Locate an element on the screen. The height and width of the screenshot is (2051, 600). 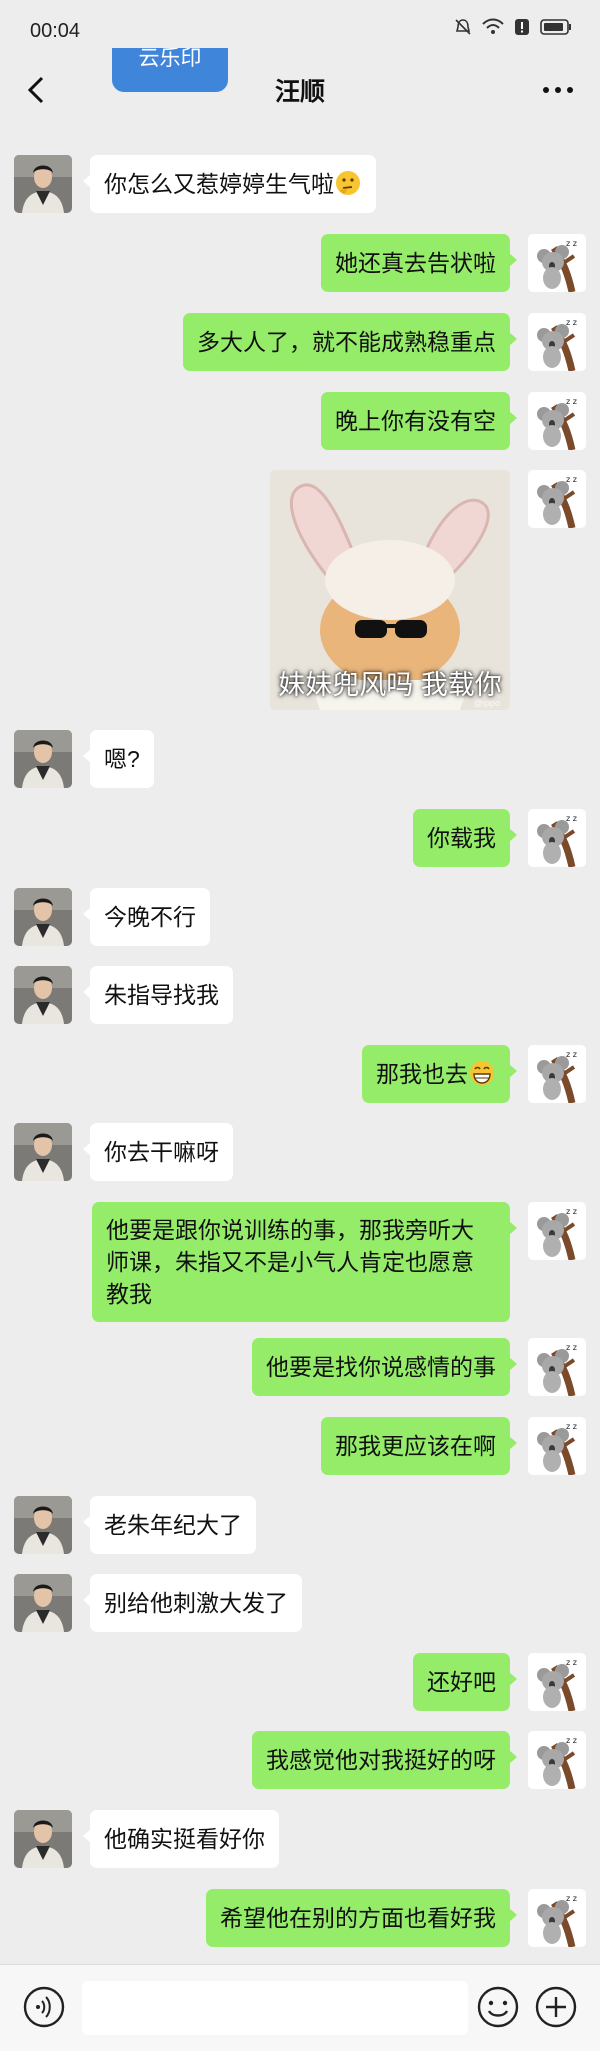
outgoing-message-bubble: 那我更应该在啊 is located at coordinates (419, 1446).